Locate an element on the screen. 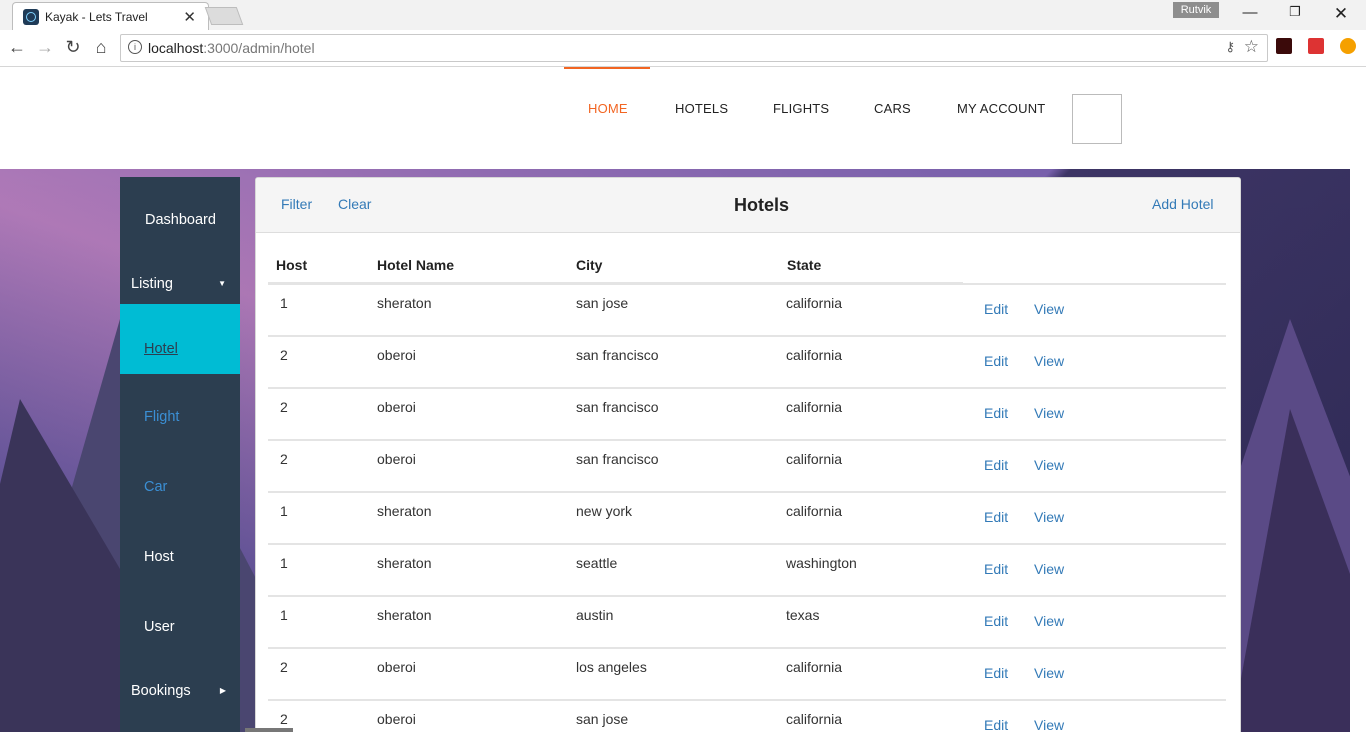  sidebar-item-label: User is located at coordinates (159, 627).